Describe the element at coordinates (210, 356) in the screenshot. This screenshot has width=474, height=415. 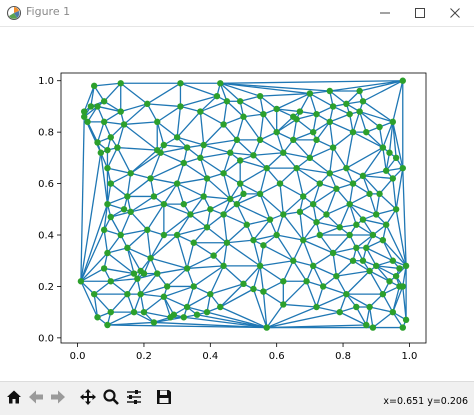
I see `x-tick-label: 0.4` at that location.